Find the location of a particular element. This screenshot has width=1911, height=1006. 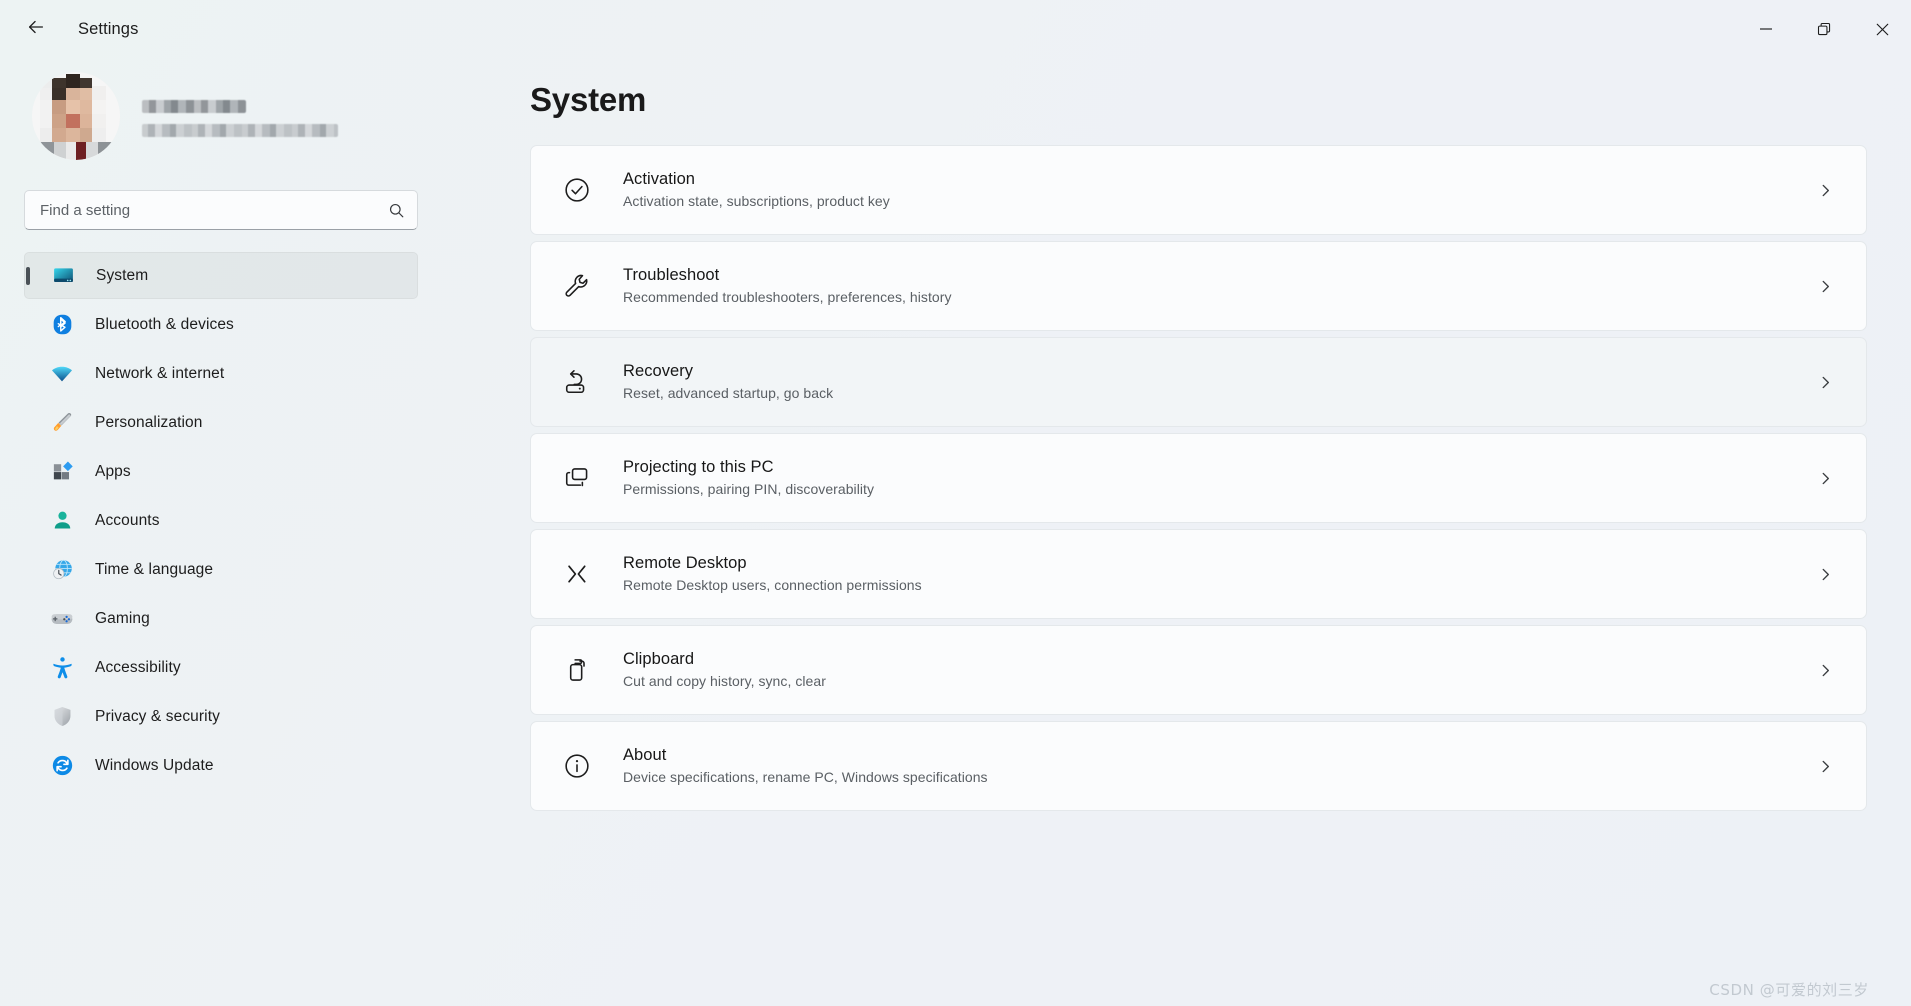

apps-grid-icon is located at coordinates (62, 472).